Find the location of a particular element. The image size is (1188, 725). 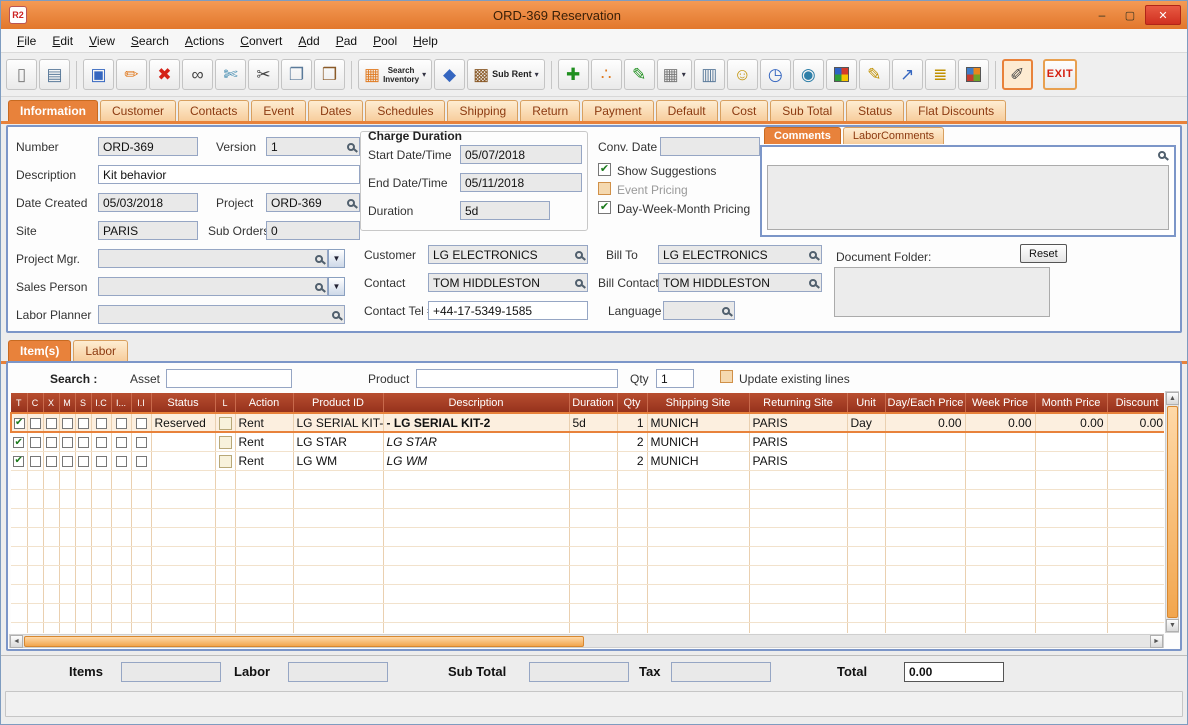

menu-search: Search is located at coordinates (150, 41).